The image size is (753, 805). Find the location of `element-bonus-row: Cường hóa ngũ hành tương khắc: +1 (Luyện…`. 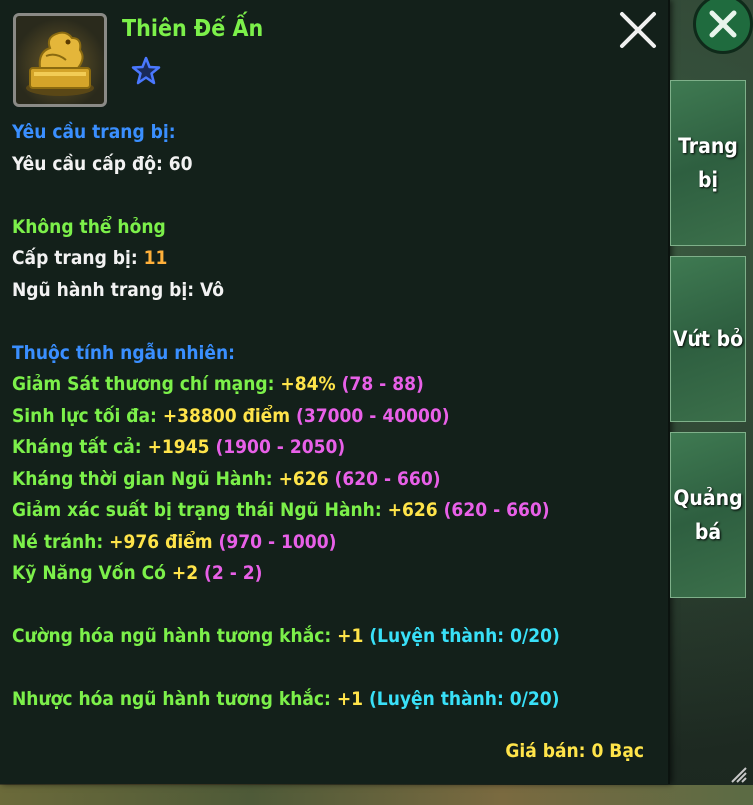

element-bonus-row: Cường hóa ngũ hành tương khắc: +1 (Luyện… is located at coordinates (286, 637).